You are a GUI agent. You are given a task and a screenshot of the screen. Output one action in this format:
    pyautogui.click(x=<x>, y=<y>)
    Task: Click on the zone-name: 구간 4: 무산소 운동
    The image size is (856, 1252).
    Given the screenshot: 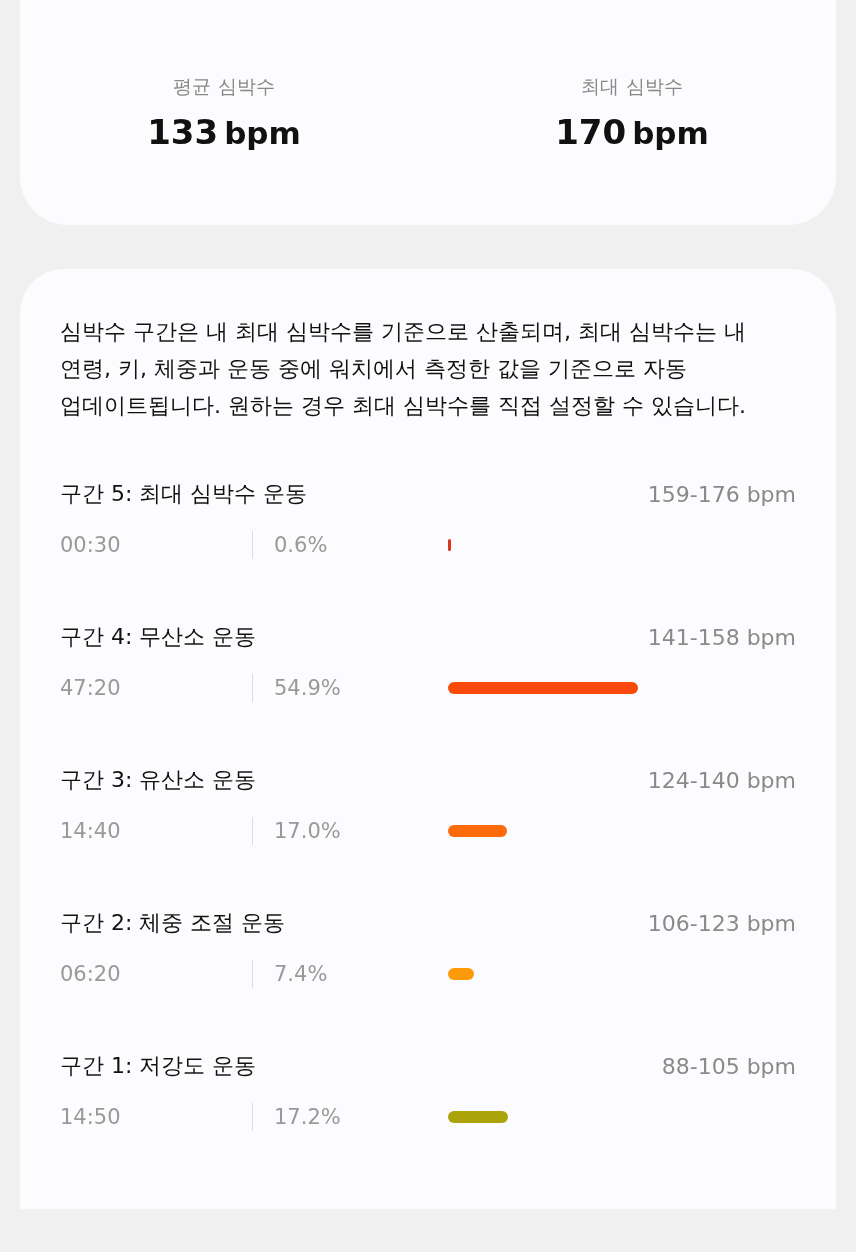 What is the action you would take?
    pyautogui.click(x=158, y=637)
    